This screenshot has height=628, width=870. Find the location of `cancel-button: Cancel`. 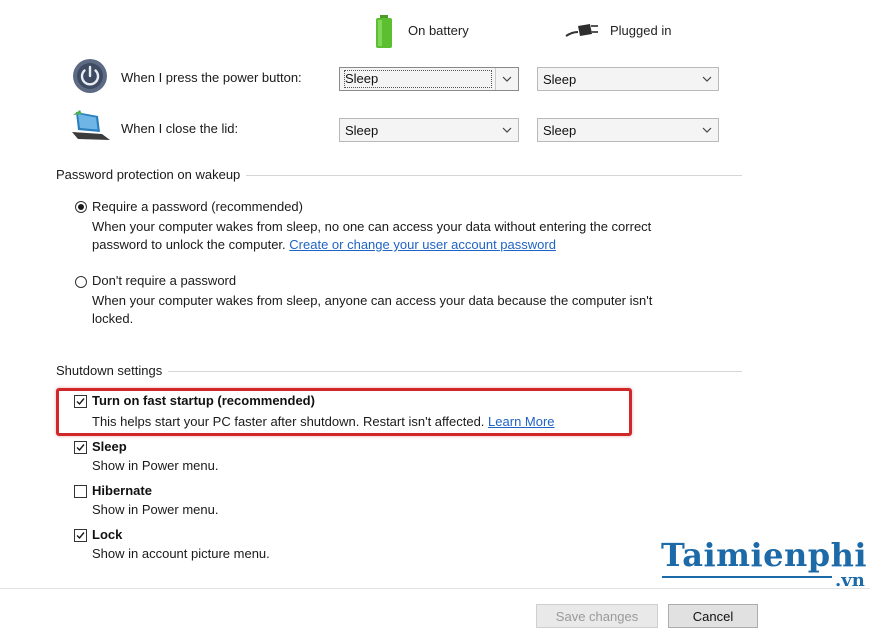

cancel-button: Cancel is located at coordinates (713, 616).